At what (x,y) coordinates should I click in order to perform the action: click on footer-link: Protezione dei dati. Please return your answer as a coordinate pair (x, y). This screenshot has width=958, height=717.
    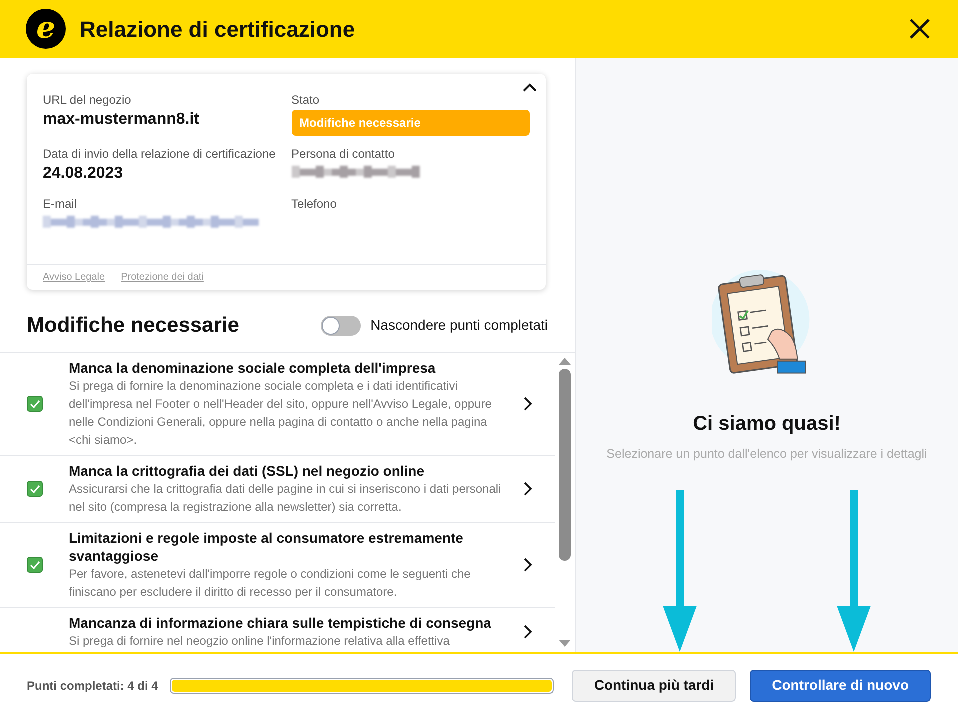
    Looking at the image, I should click on (162, 277).